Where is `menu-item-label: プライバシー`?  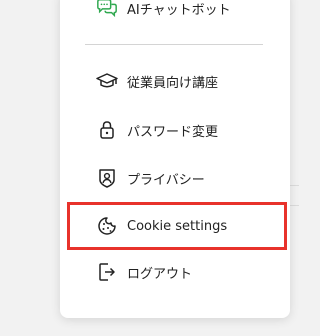 menu-item-label: プライバシー is located at coordinates (166, 180).